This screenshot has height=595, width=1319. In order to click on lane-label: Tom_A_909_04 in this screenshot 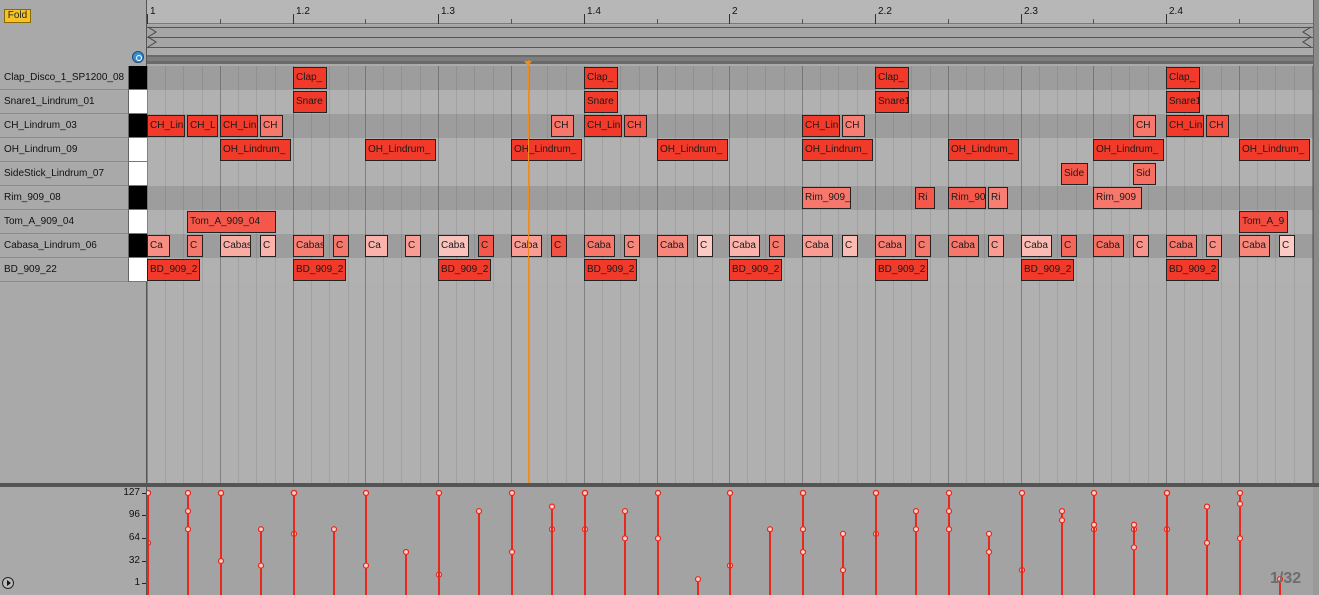, I will do `click(64, 222)`.